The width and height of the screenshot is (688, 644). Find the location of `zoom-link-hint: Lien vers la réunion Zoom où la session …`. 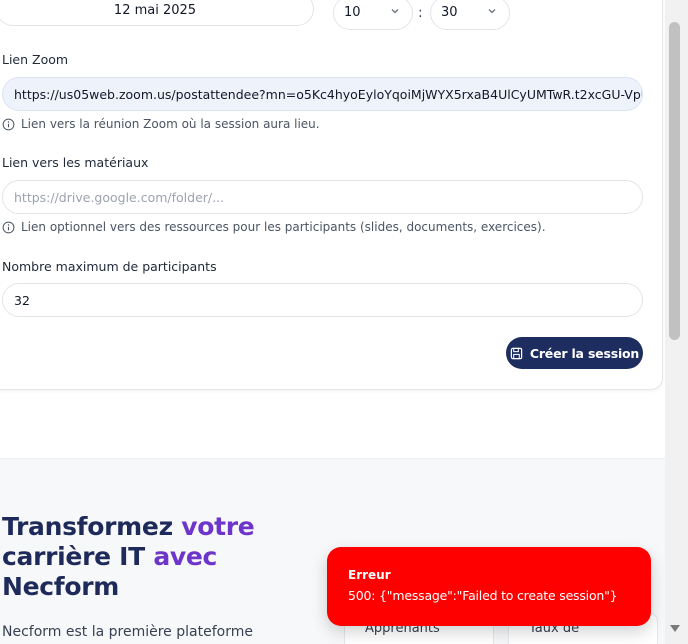

zoom-link-hint: Lien vers la réunion Zoom où la session … is located at coordinates (161, 124).